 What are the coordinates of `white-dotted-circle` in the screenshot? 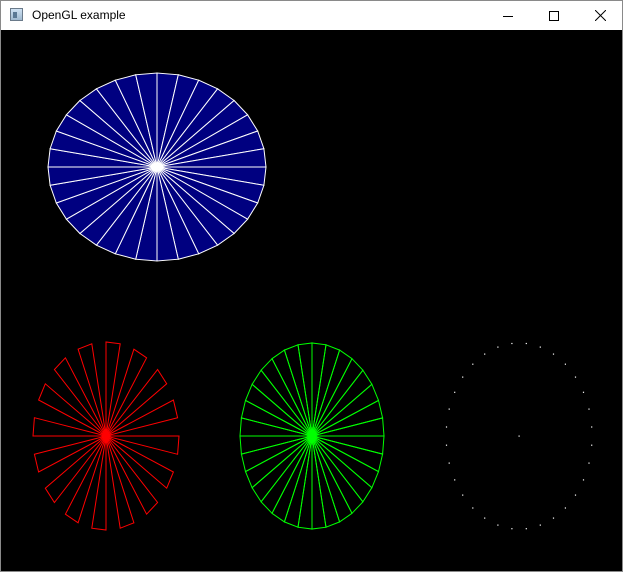 It's located at (519, 436).